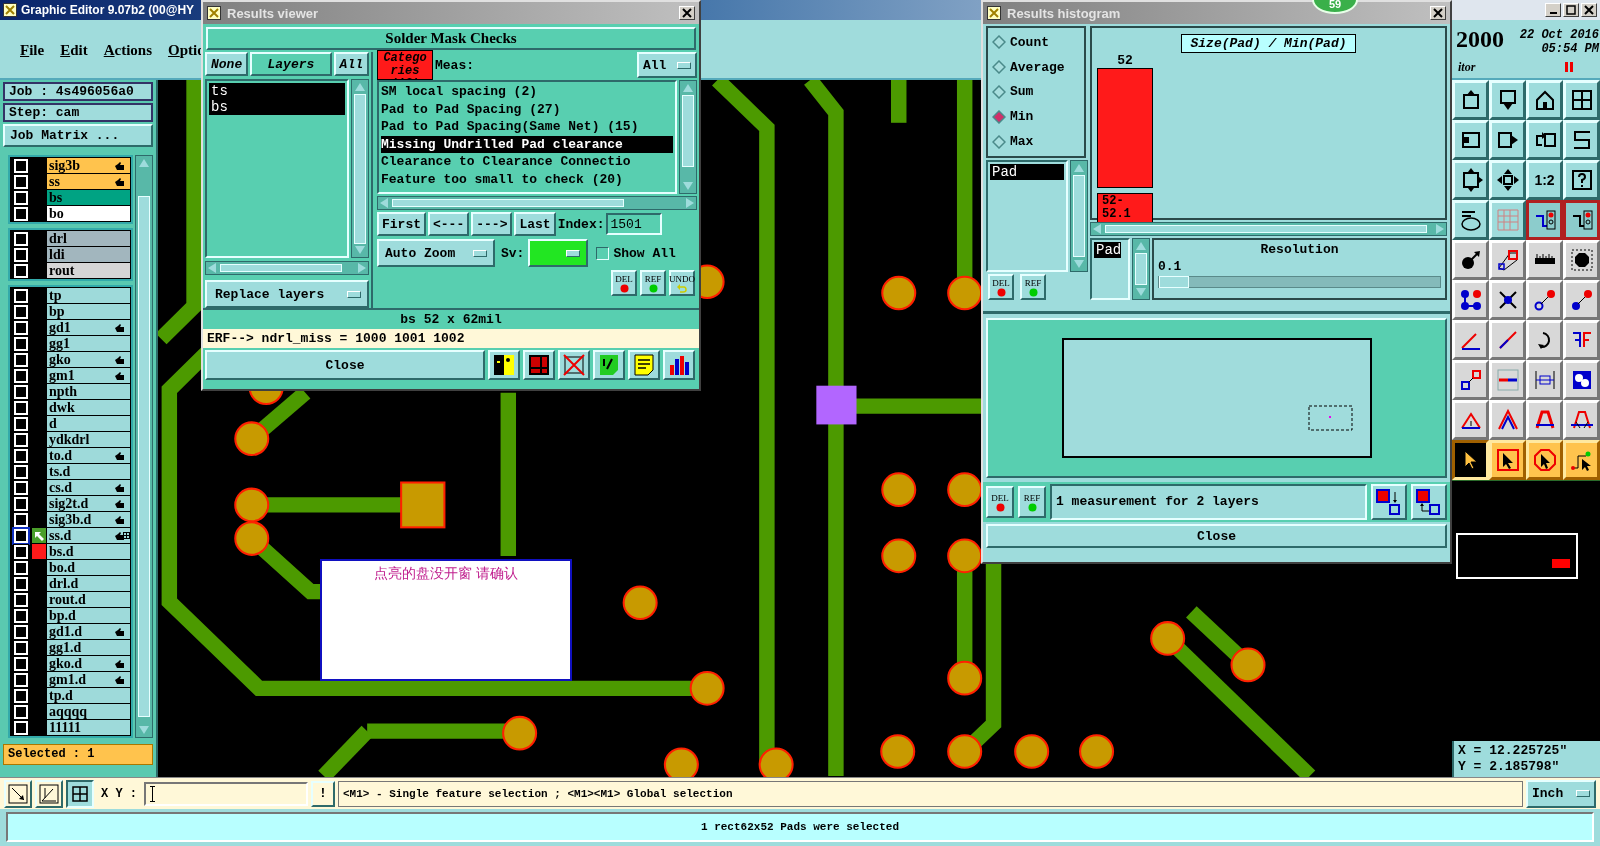 The width and height of the screenshot is (1600, 846). I want to click on layer-mode-dropdown: Replace layers, so click(287, 294).